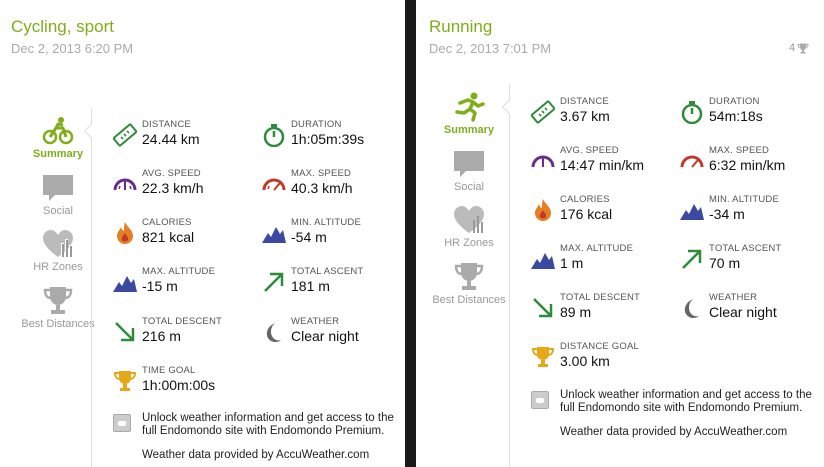  What do you see at coordinates (188, 336) in the screenshot?
I see `stat-total-descent: TOTAL DESCENT 216 m` at bounding box center [188, 336].